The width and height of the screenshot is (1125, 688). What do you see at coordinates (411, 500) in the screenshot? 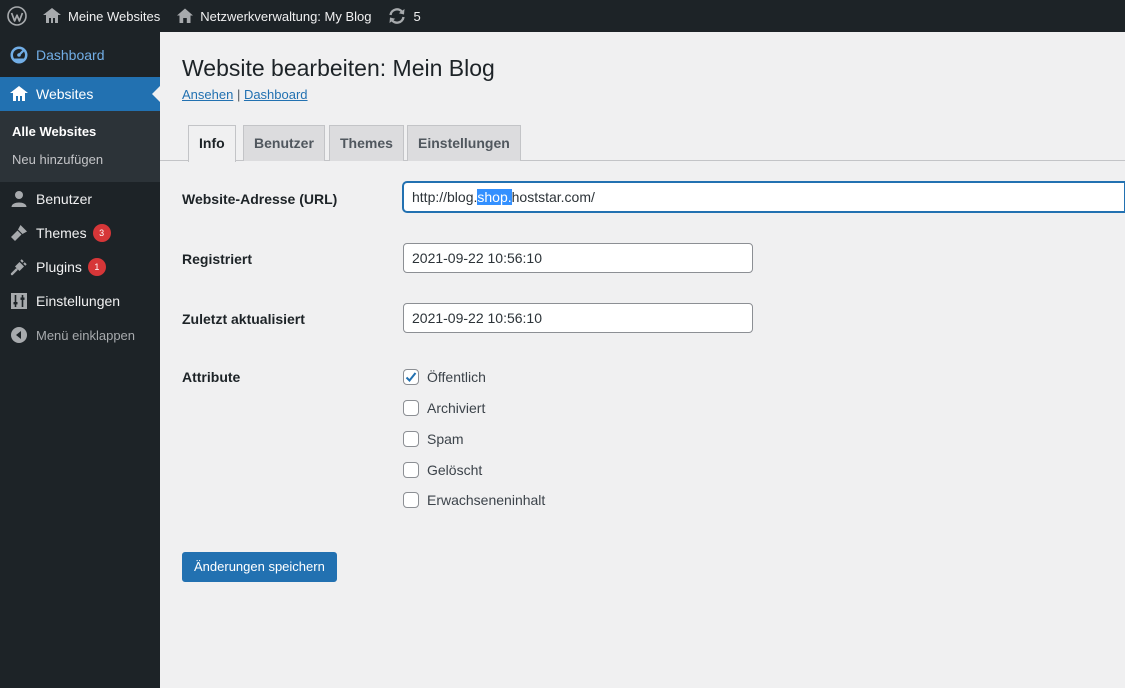
I see `mature-checkbox` at bounding box center [411, 500].